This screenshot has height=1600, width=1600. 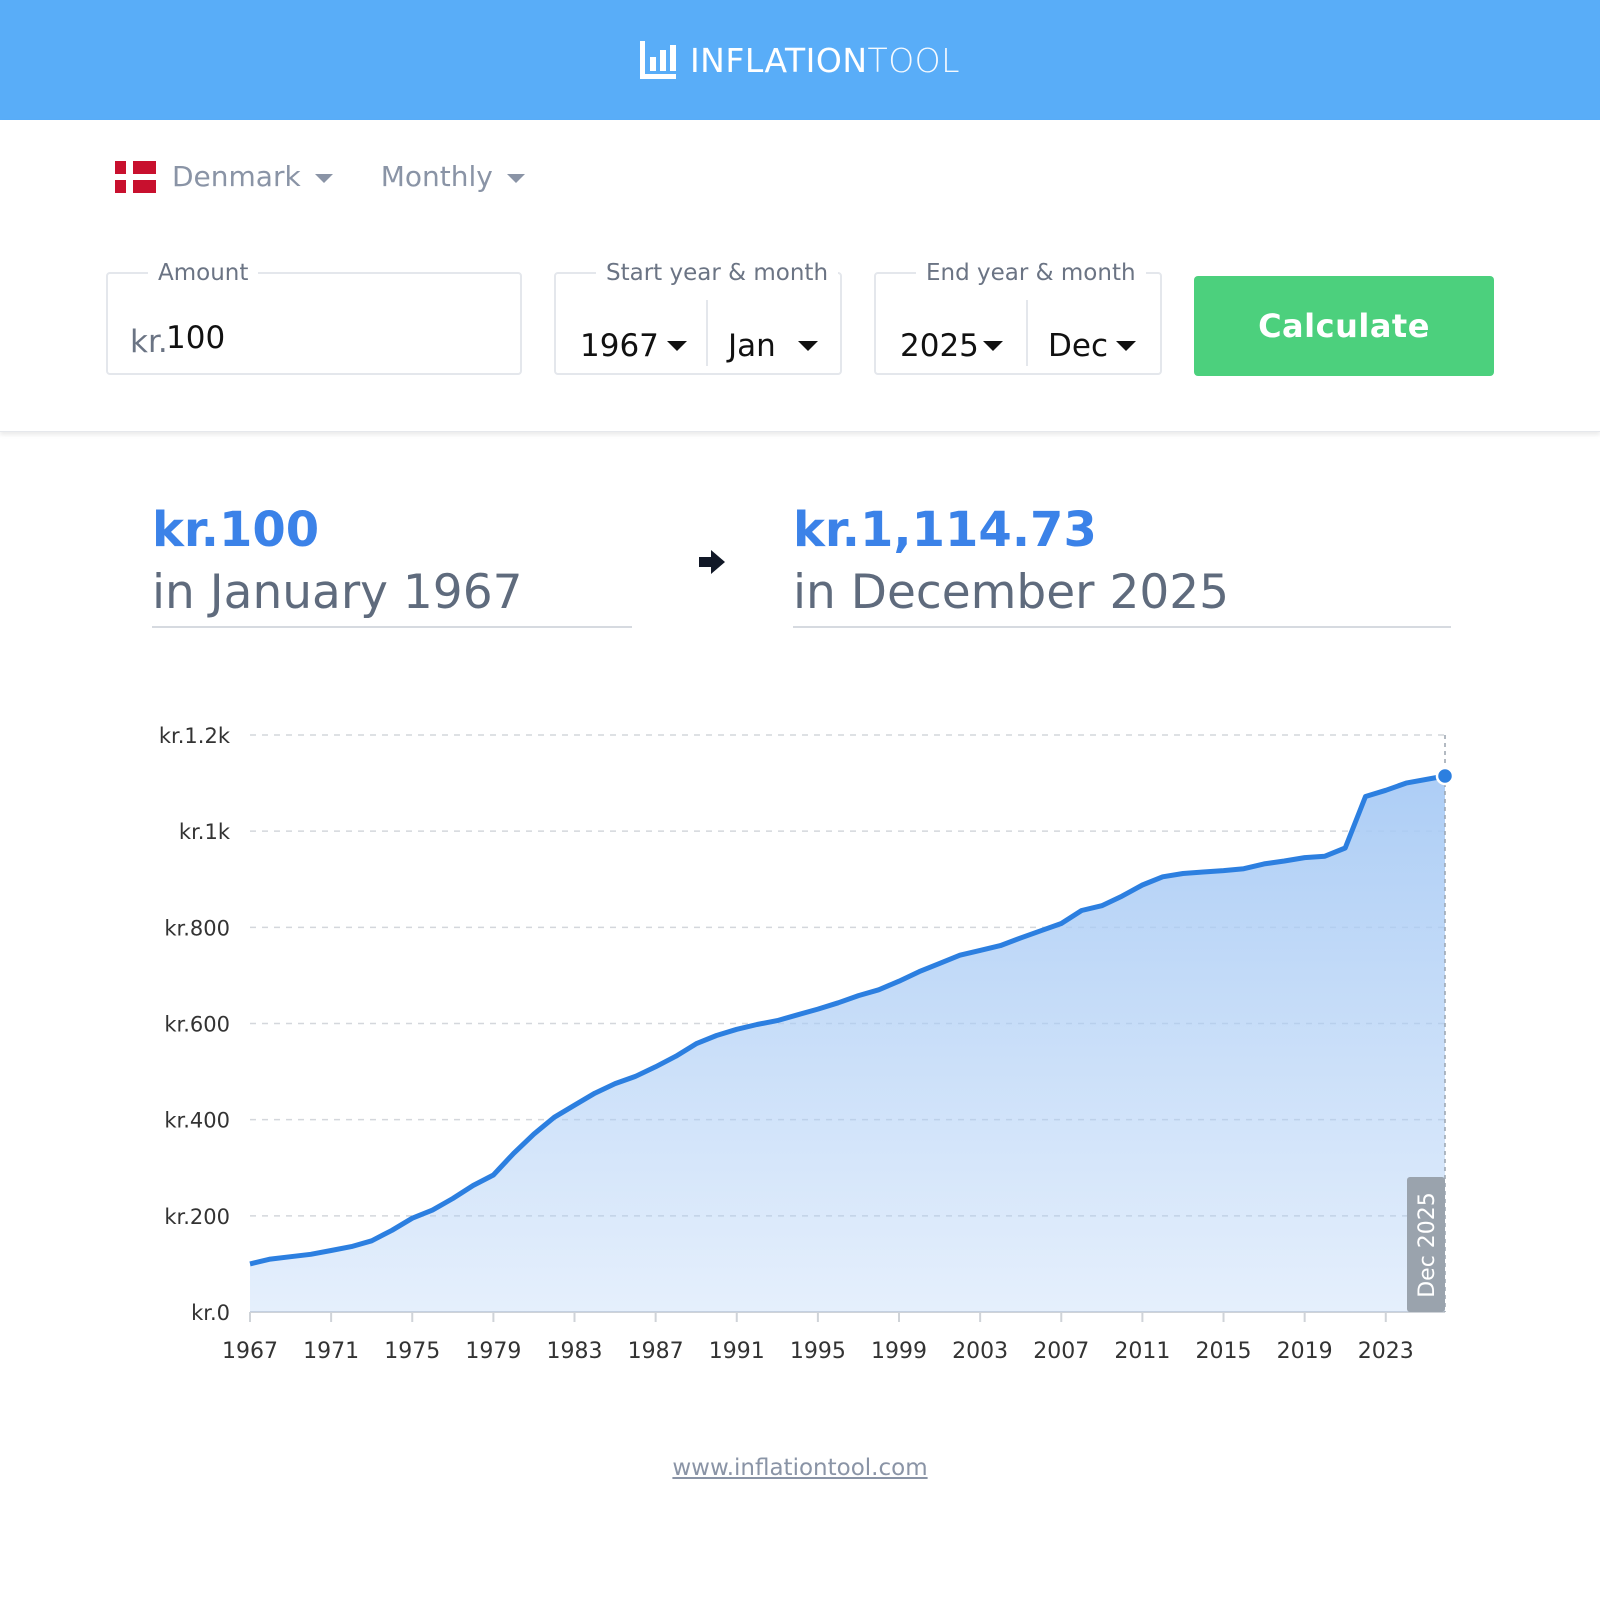 What do you see at coordinates (1386, 1351) in the screenshot?
I see `x-tick-label: 2023` at bounding box center [1386, 1351].